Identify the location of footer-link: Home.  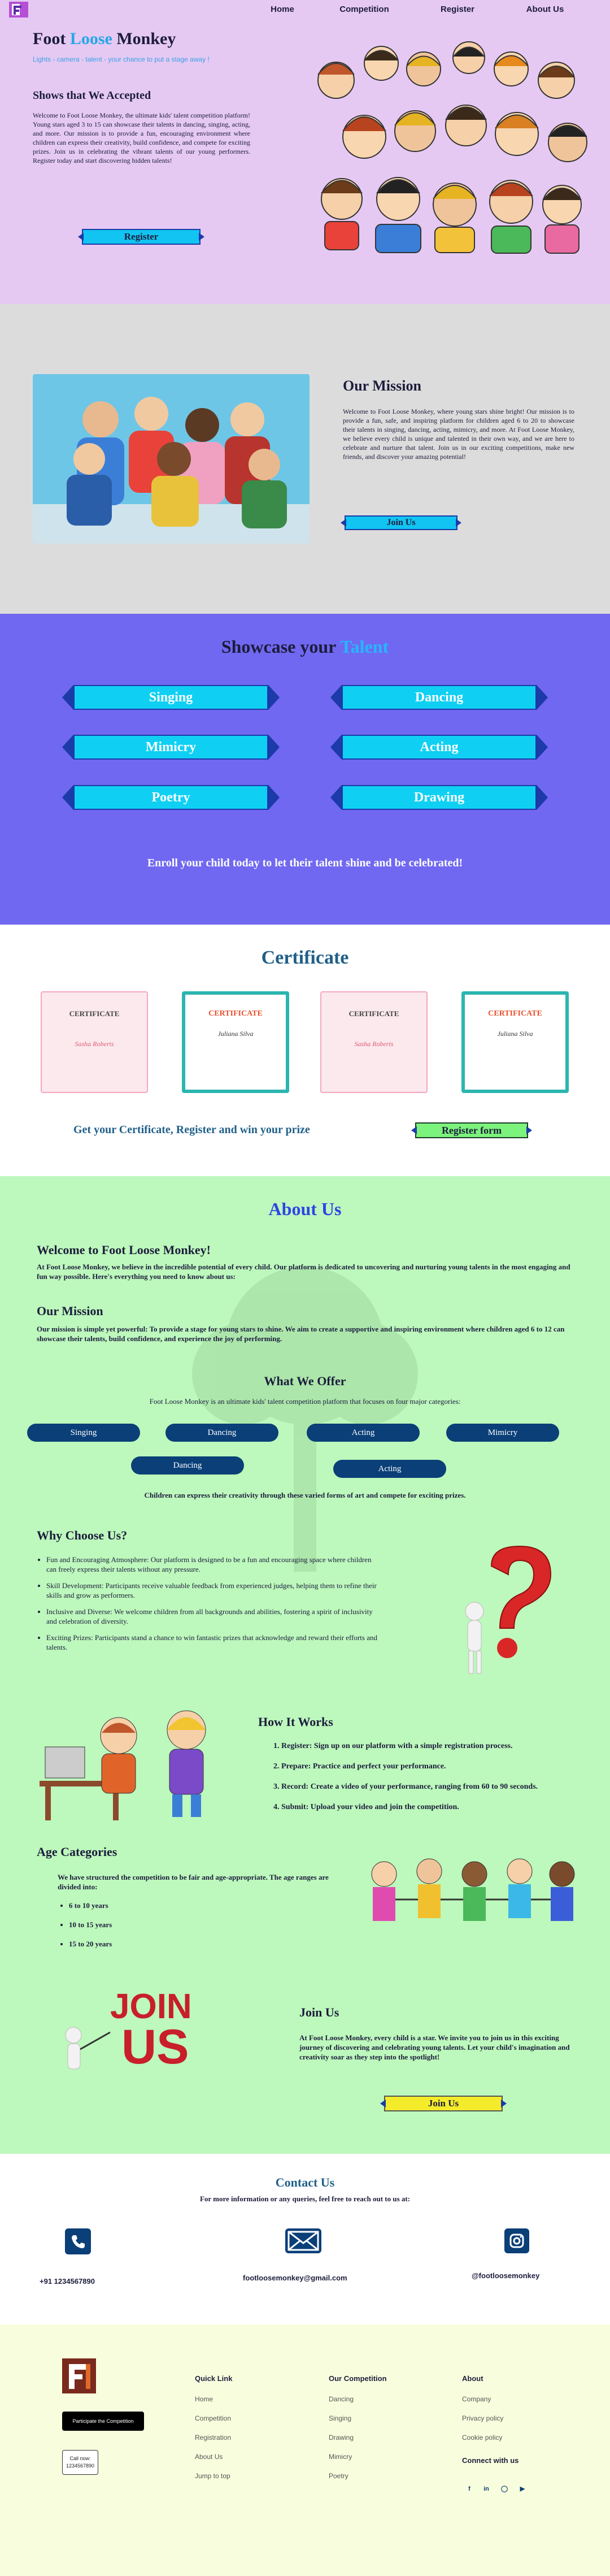
(213, 2399).